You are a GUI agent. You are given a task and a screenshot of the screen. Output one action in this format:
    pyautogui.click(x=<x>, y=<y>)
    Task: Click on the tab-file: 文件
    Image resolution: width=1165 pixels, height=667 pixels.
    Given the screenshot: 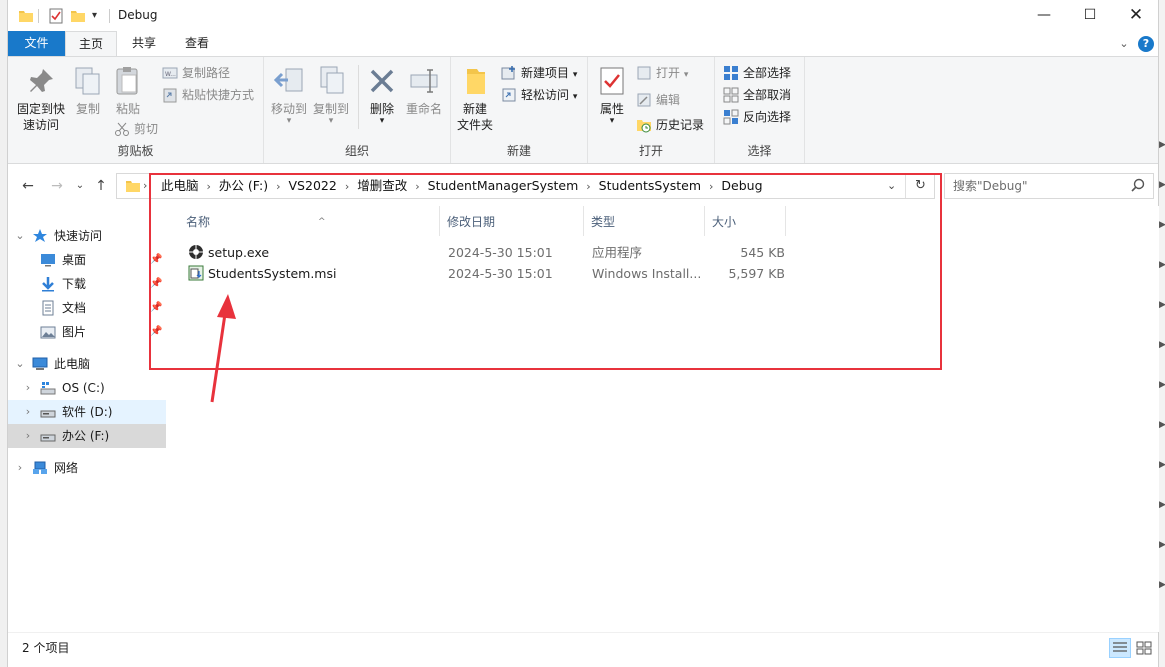 What is the action you would take?
    pyautogui.click(x=36, y=43)
    